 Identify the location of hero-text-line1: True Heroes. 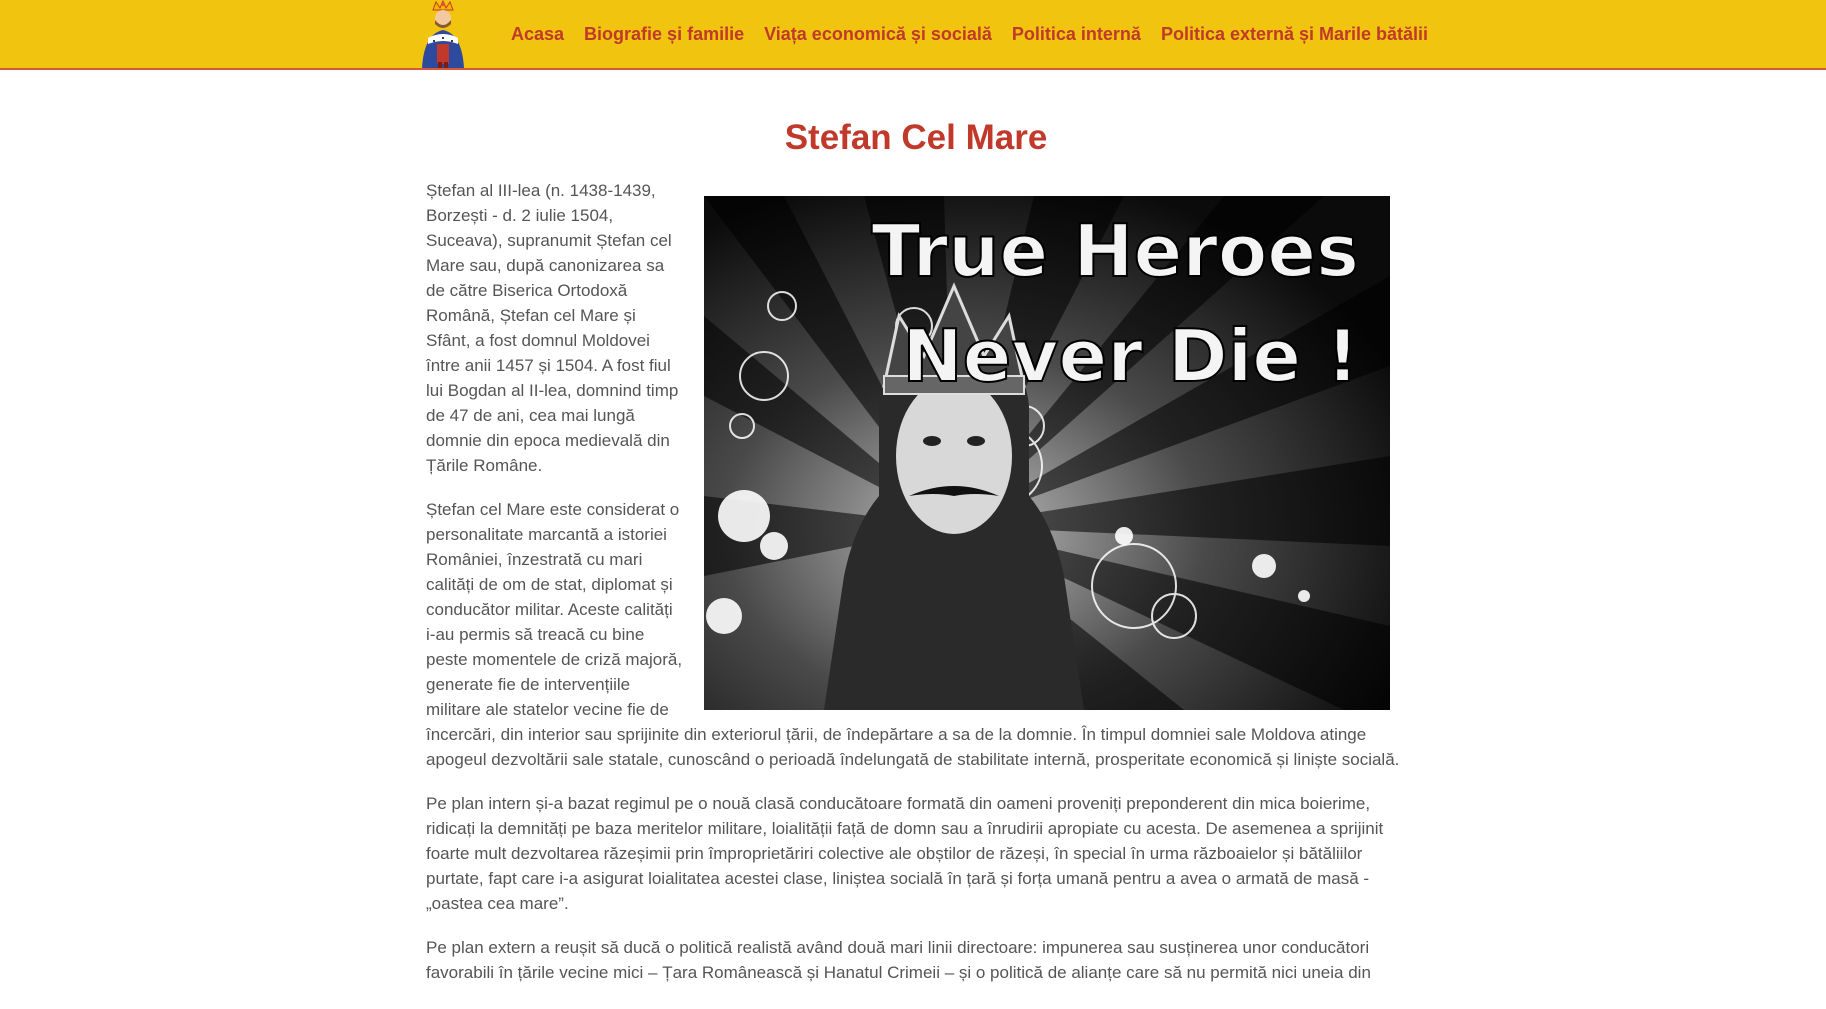
(1115, 251).